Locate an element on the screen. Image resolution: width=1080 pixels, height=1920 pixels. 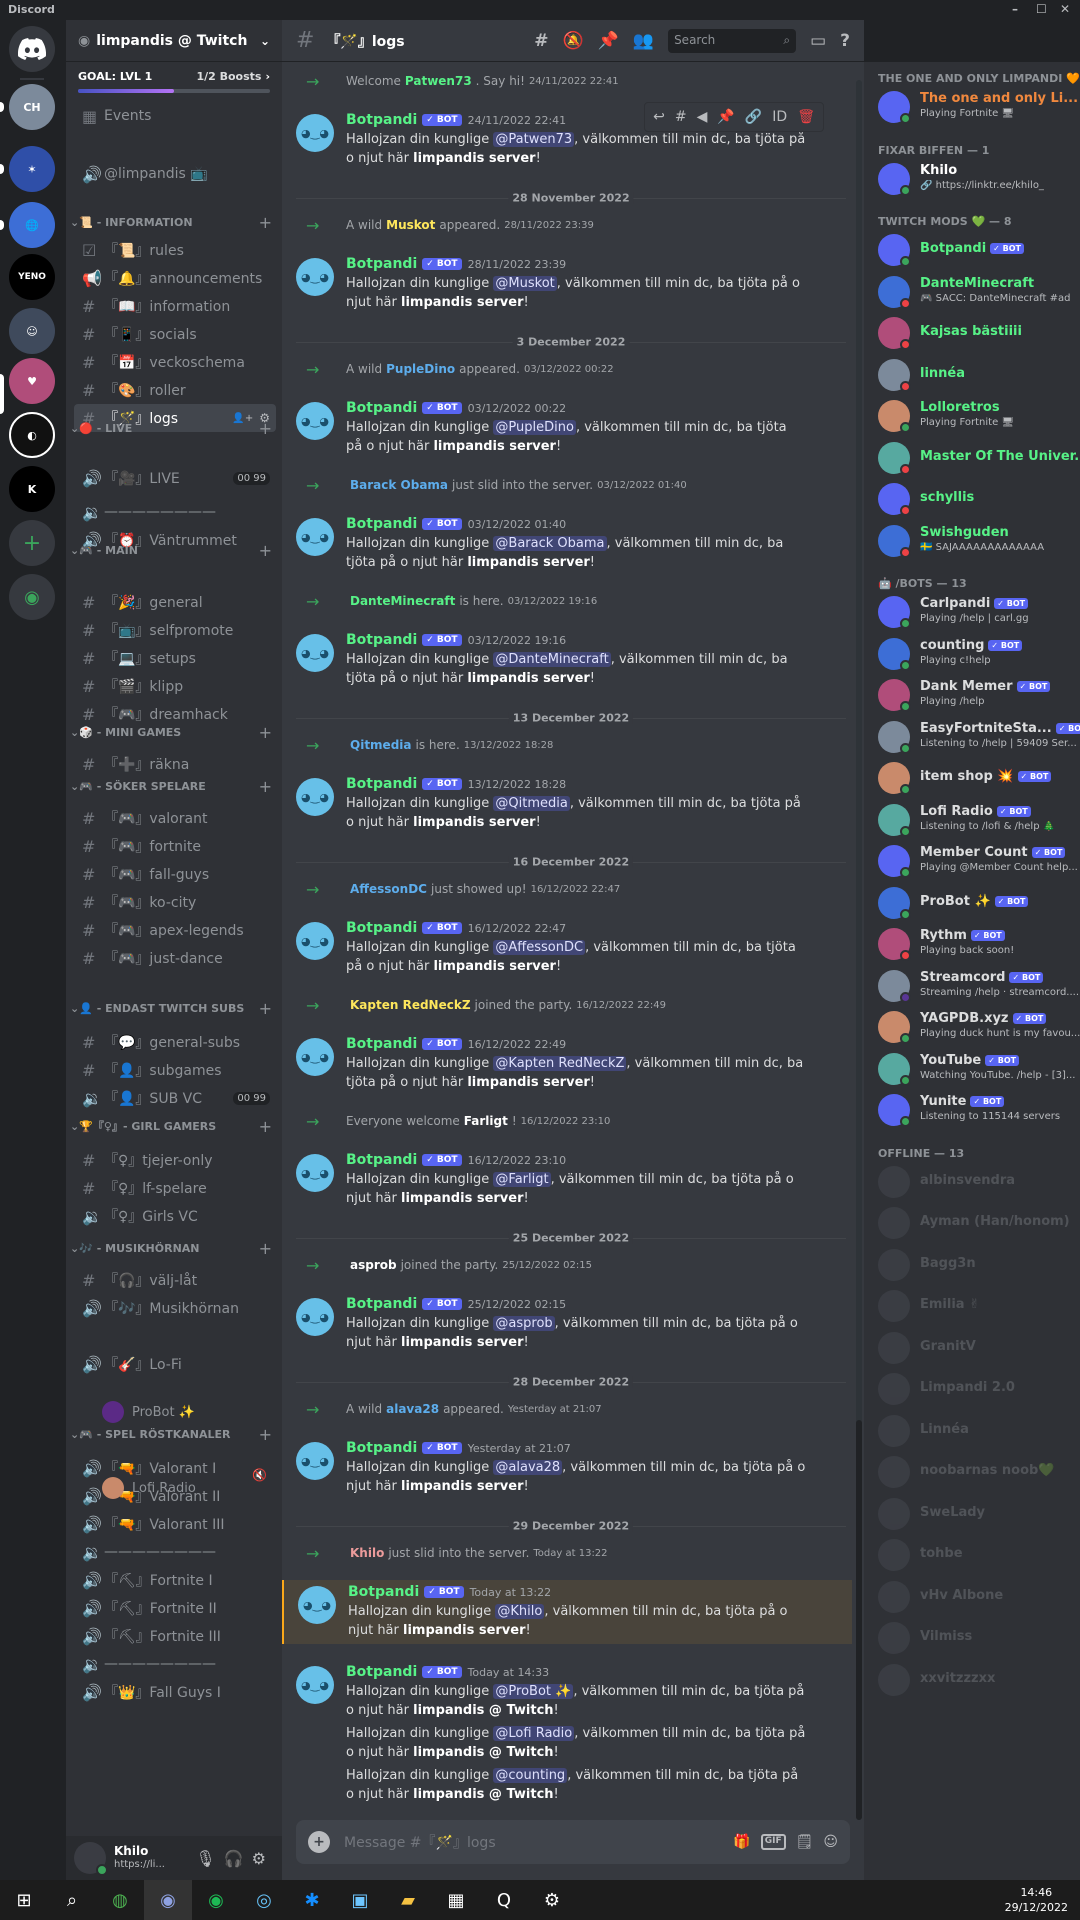
gift-icon: 🎁 is located at coordinates (741, 1842).